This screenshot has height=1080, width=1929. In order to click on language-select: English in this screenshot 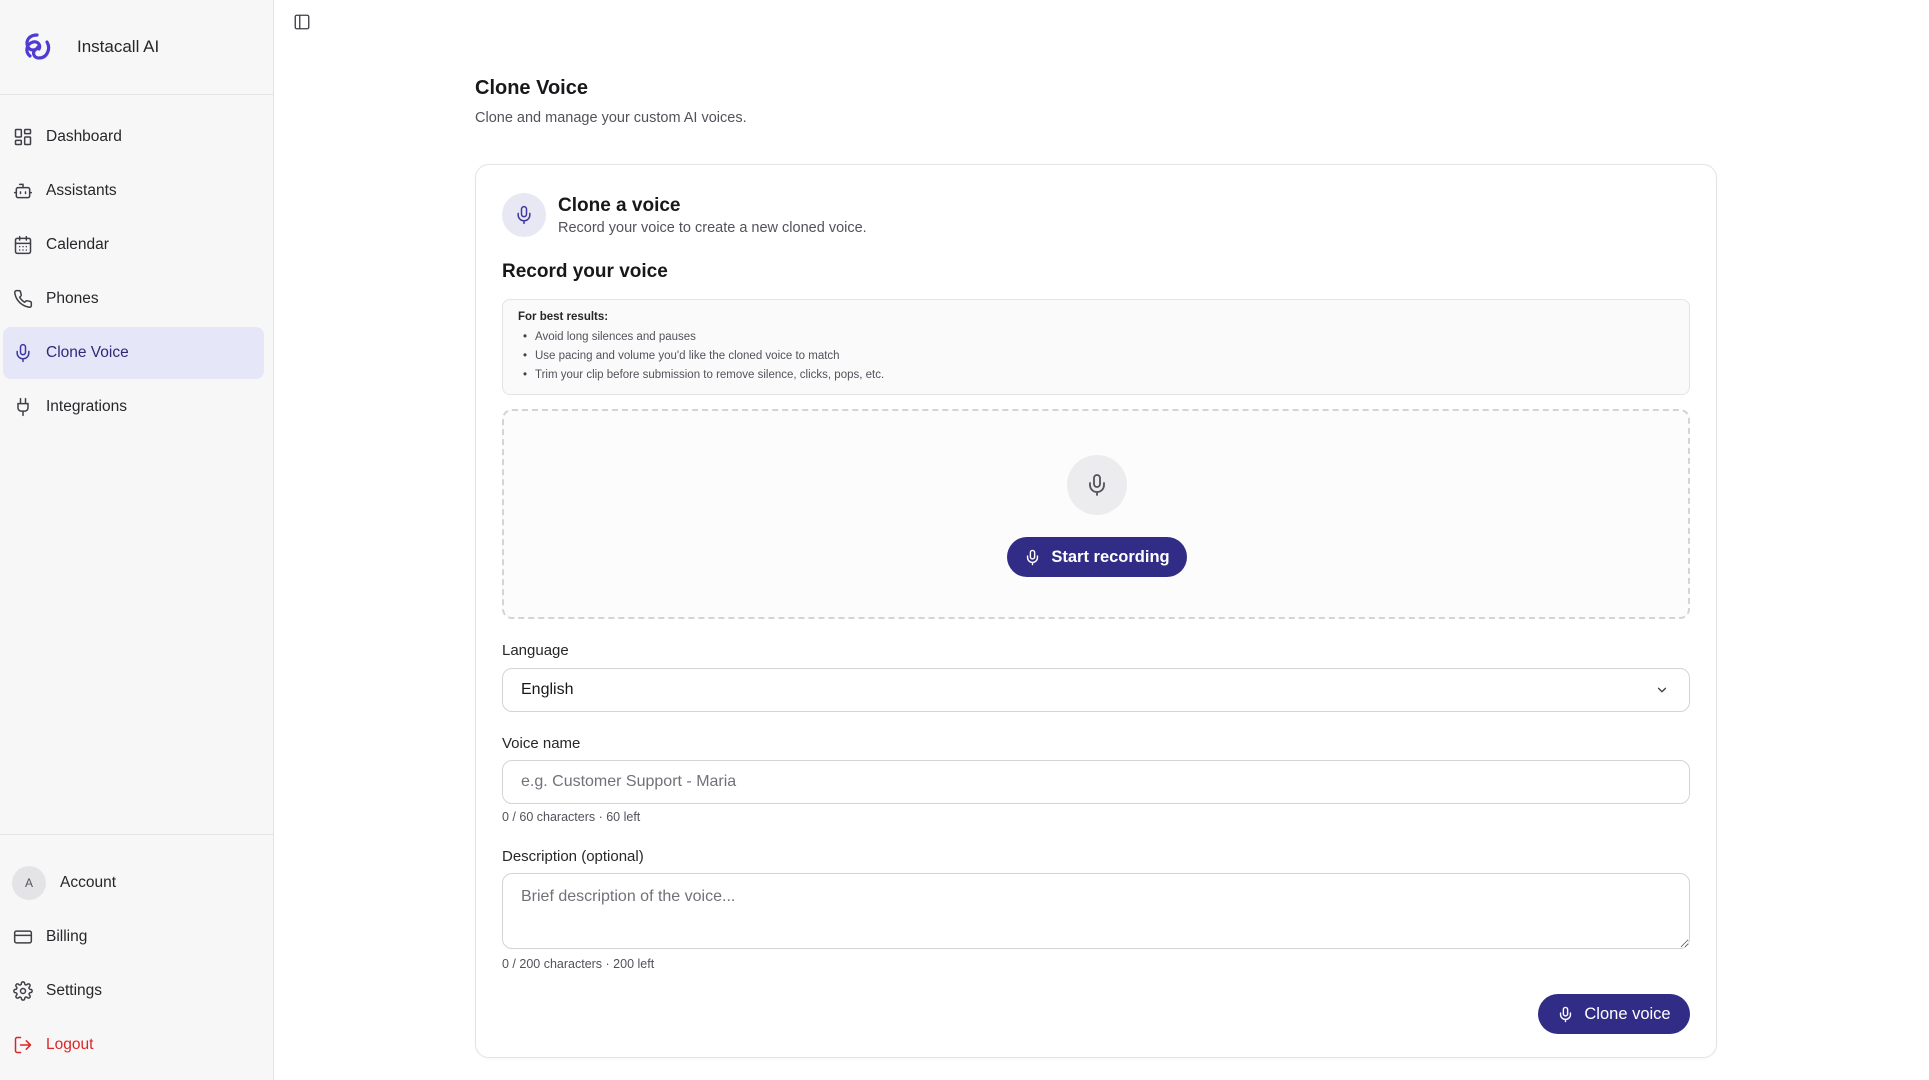, I will do `click(1096, 690)`.